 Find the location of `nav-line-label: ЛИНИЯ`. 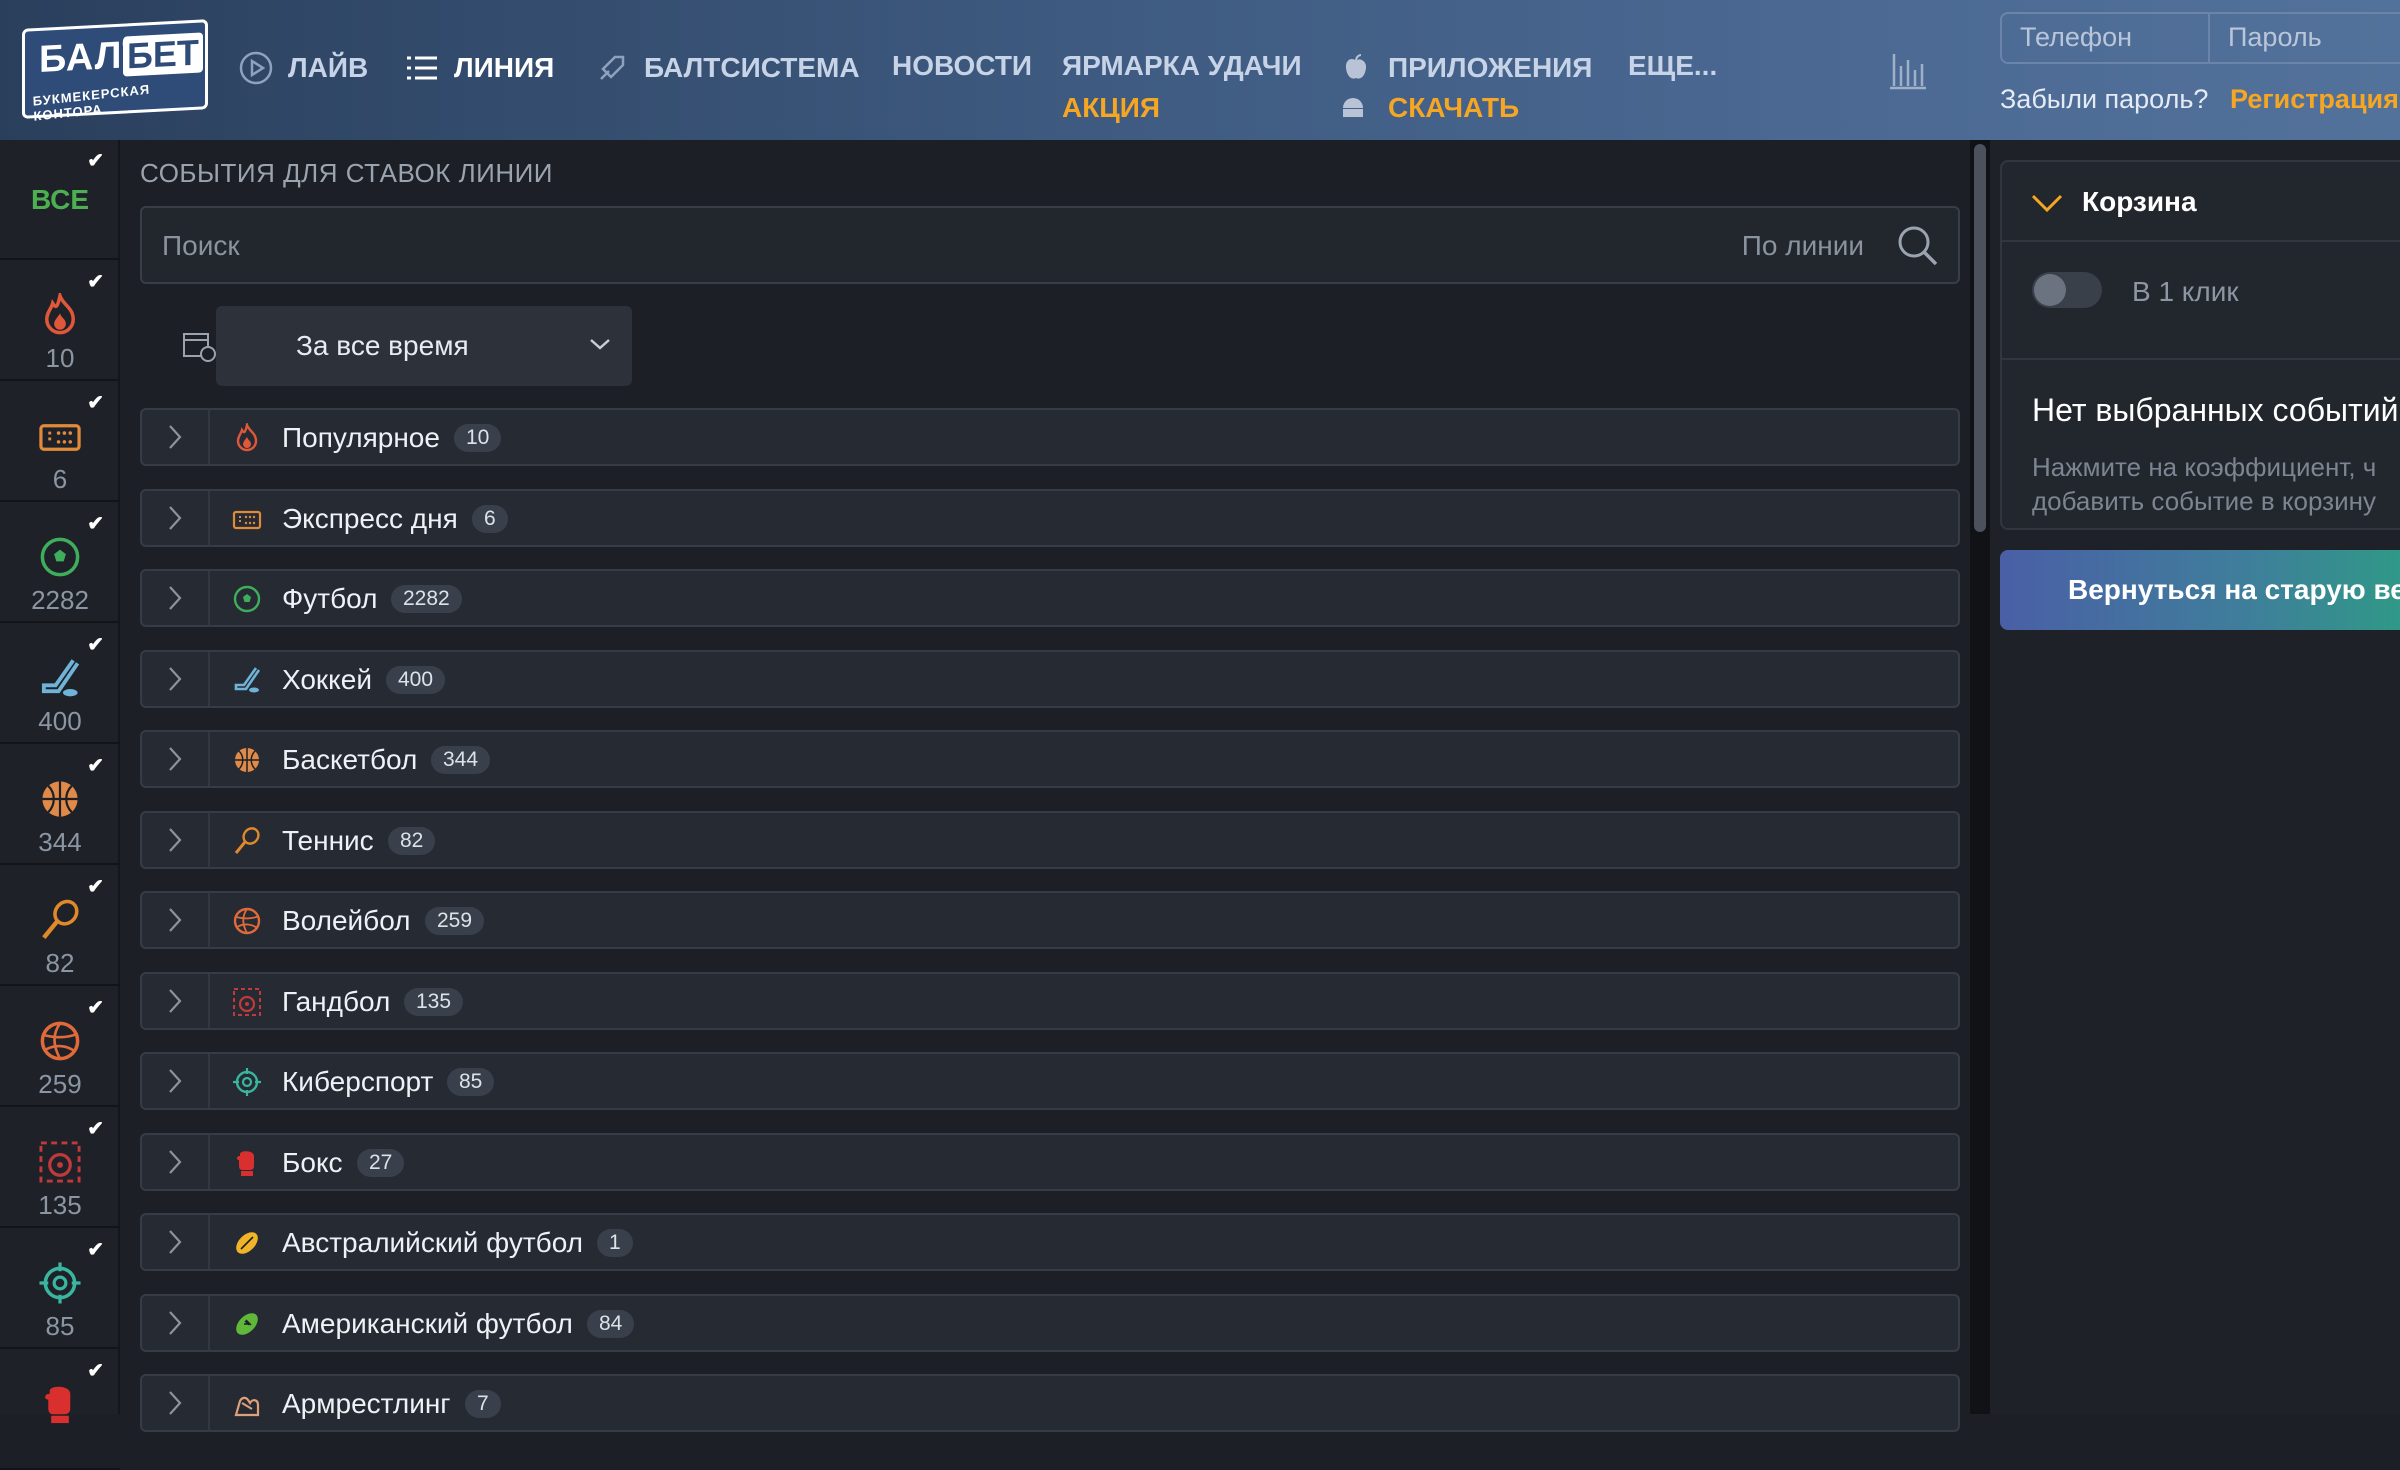

nav-line-label: ЛИНИЯ is located at coordinates (504, 67).